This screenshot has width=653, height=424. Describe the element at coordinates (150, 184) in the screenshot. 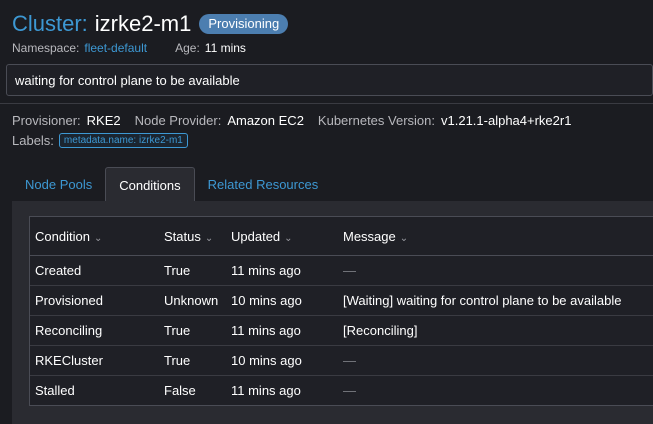

I see `tab-conditions: Conditions` at that location.